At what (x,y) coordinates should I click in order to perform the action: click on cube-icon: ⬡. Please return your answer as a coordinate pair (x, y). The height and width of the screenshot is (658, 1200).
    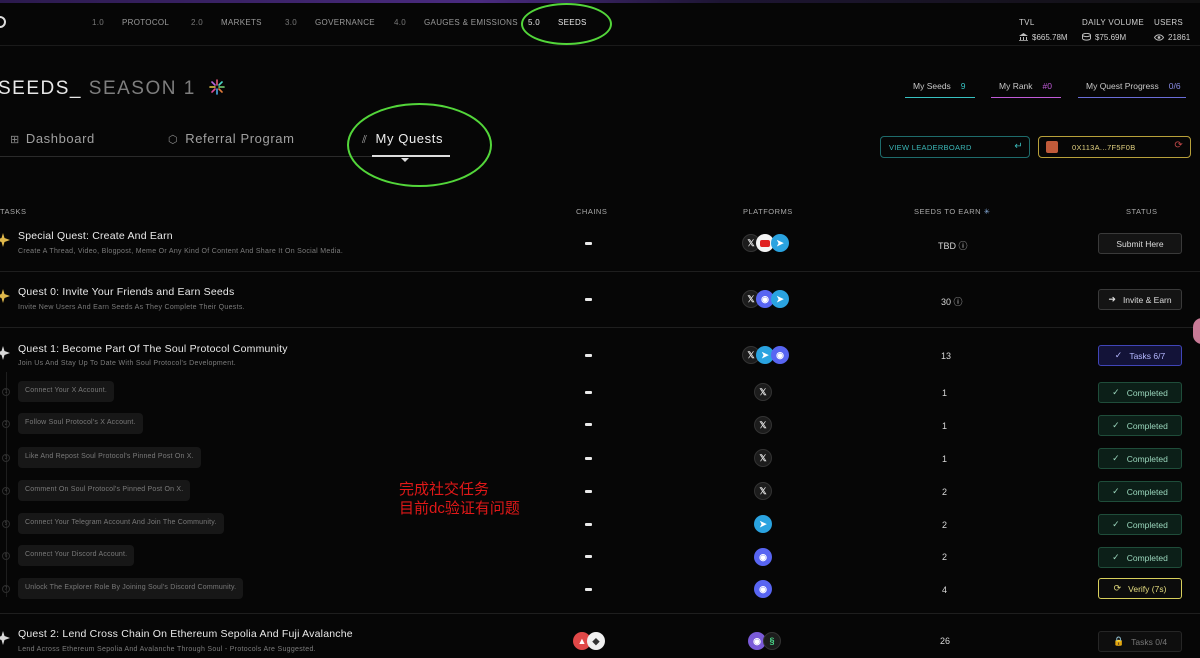
    Looking at the image, I should click on (173, 140).